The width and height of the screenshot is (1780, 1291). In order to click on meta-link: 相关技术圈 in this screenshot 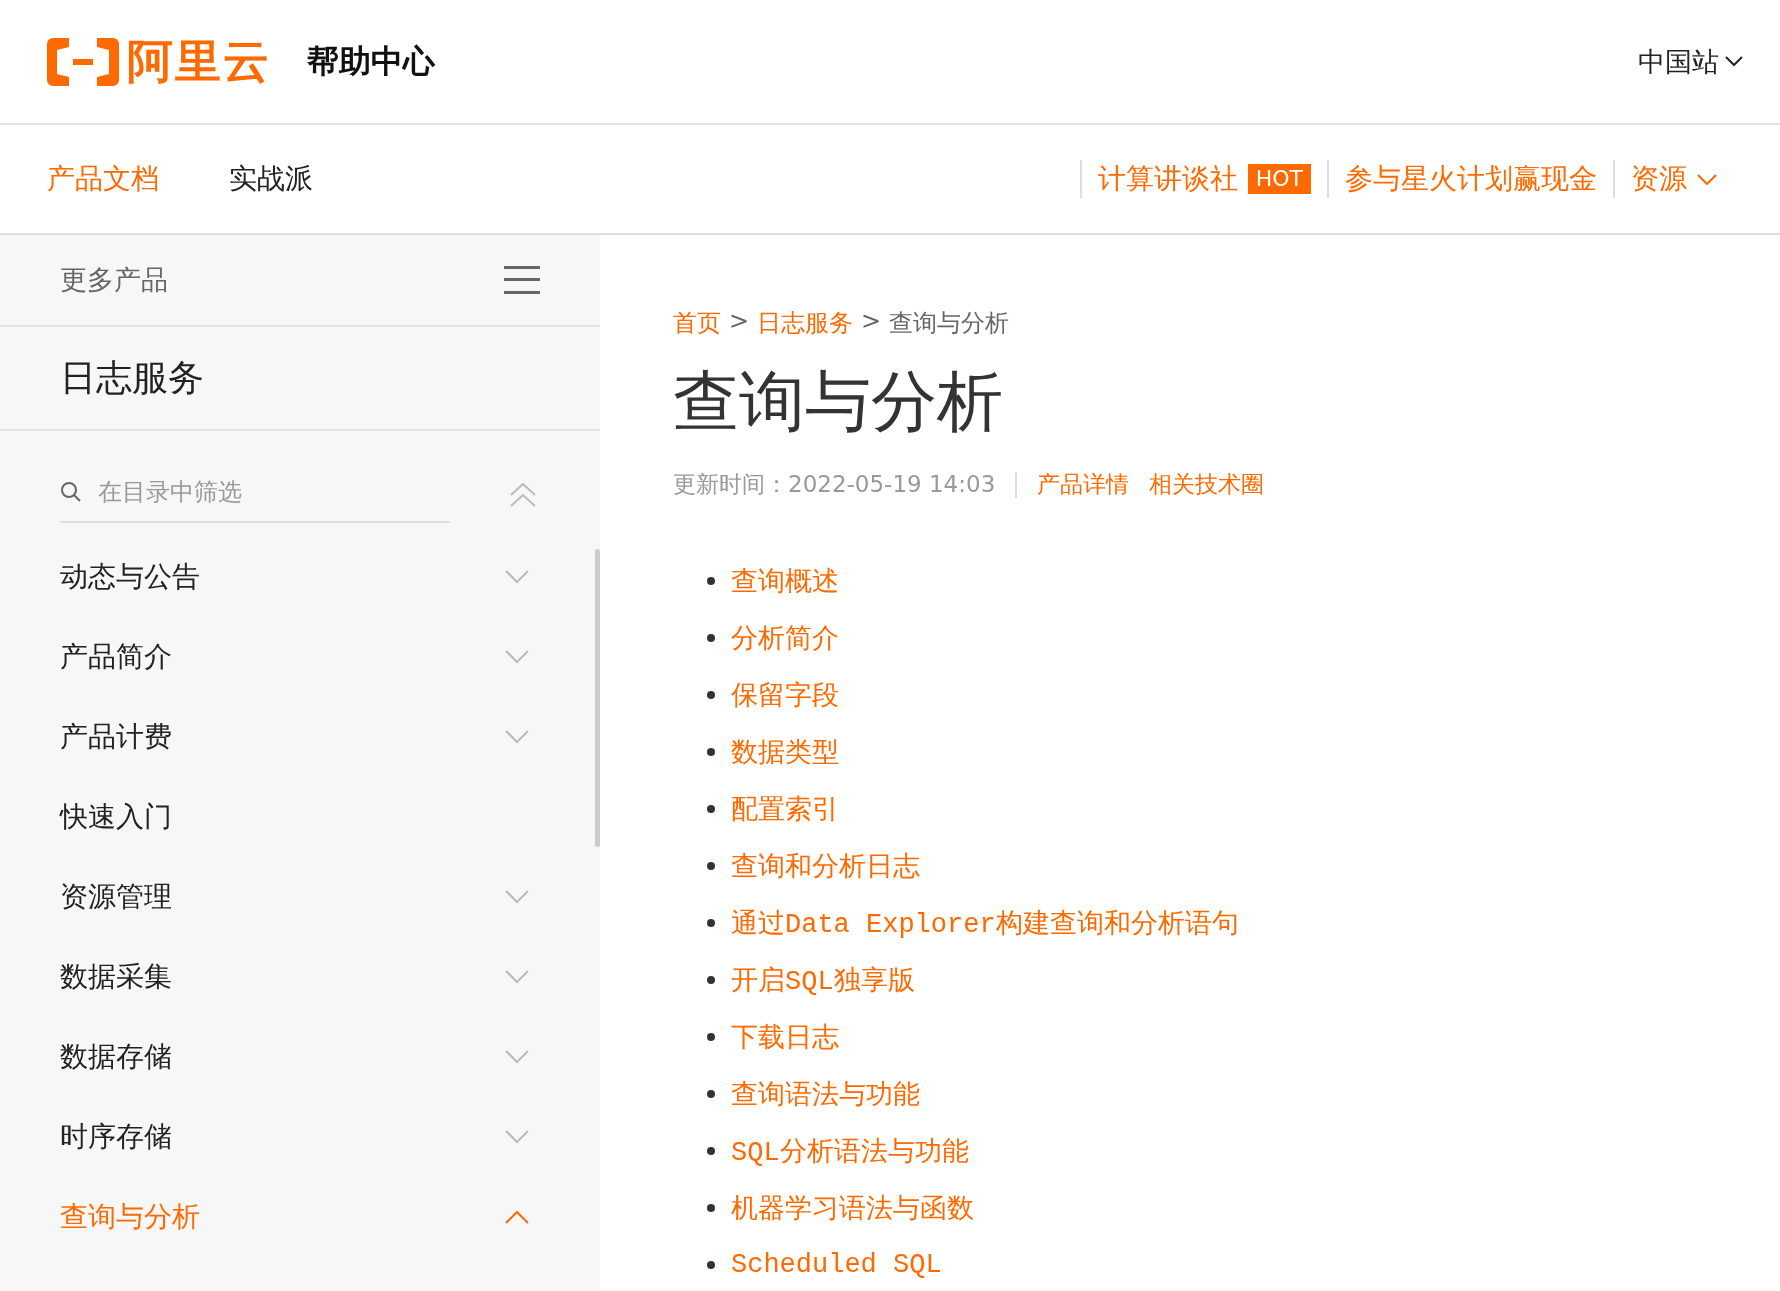, I will do `click(1207, 484)`.